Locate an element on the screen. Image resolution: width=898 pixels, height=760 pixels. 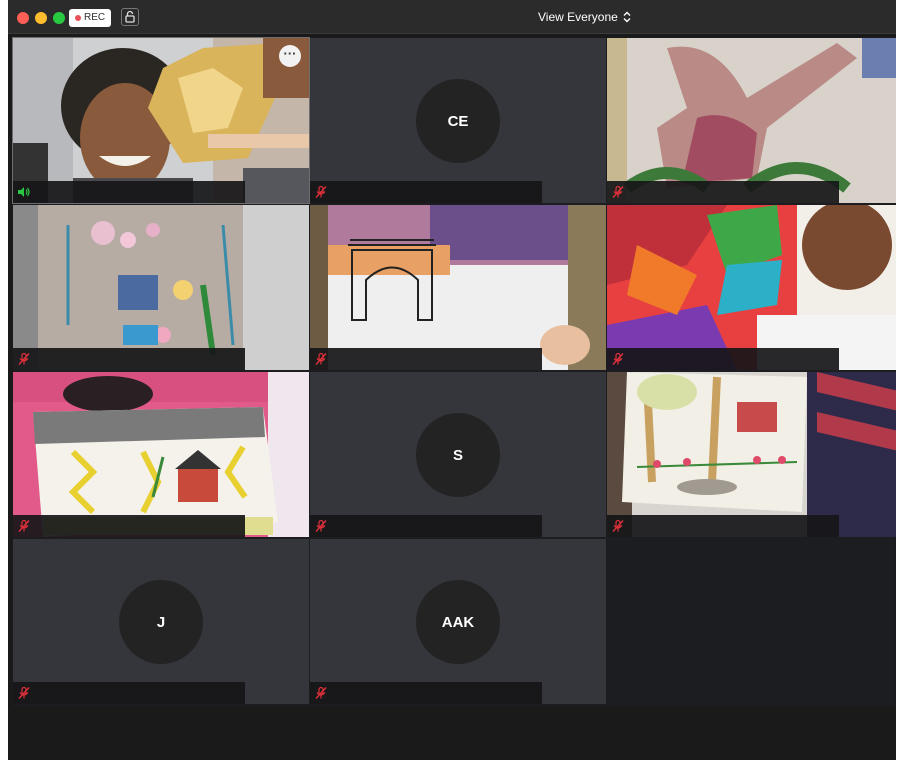
participant-video-colorful-painting is located at coordinates (751, 287).